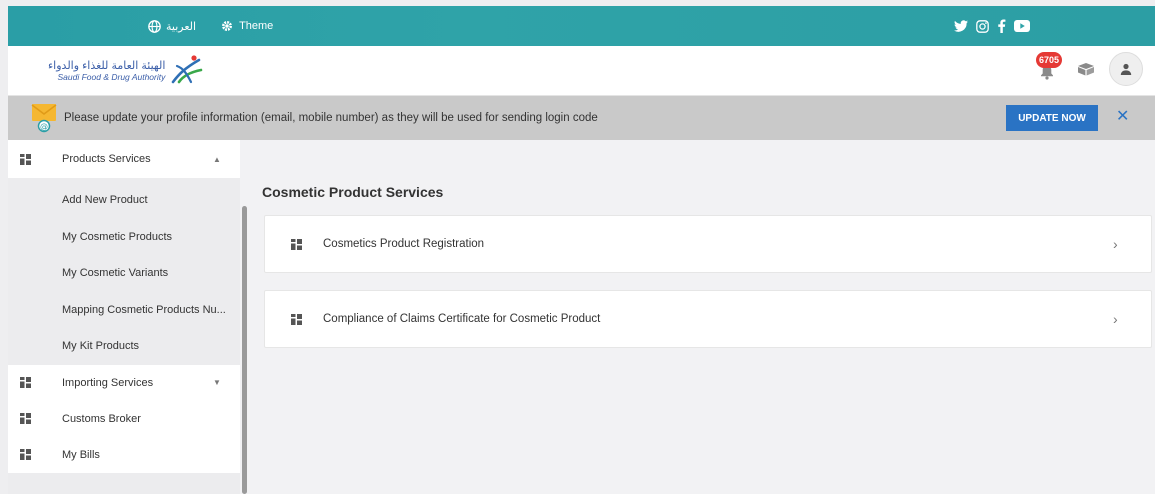 Image resolution: width=1155 pixels, height=494 pixels. Describe the element at coordinates (961, 26) in the screenshot. I see `twitter-icon` at that location.